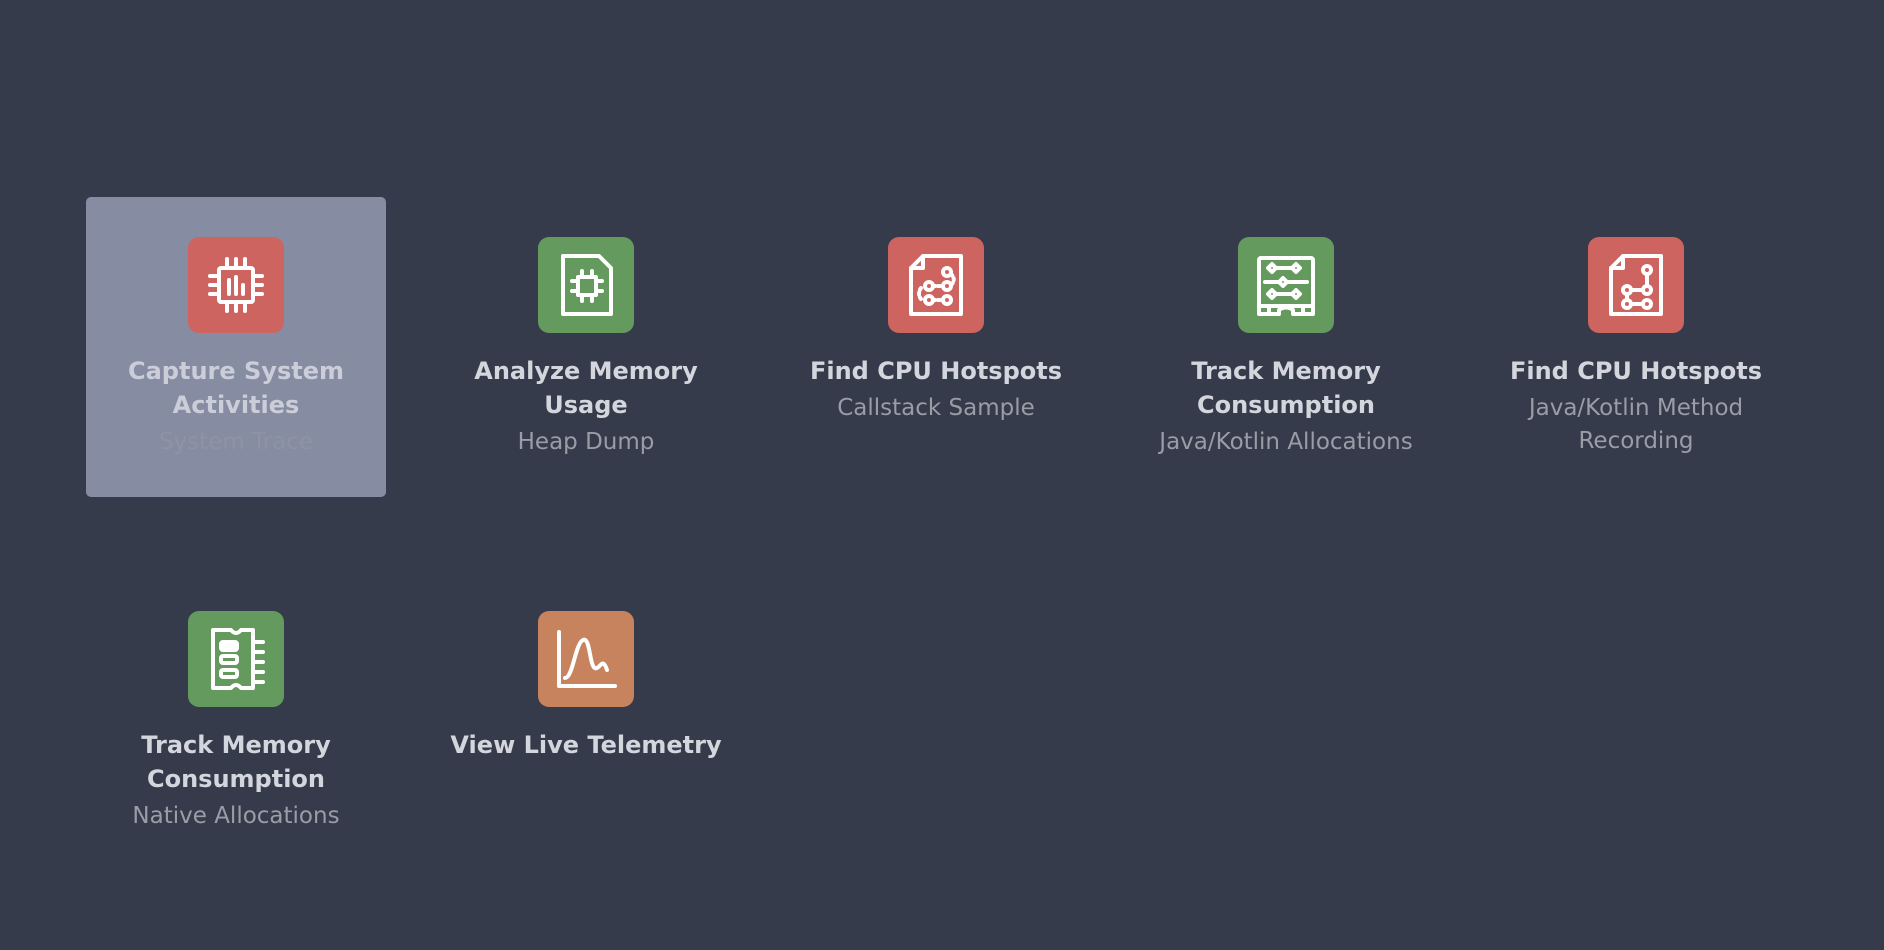 This screenshot has height=950, width=1884. What do you see at coordinates (1636, 285) in the screenshot?
I see `method-trace-file-icon` at bounding box center [1636, 285].